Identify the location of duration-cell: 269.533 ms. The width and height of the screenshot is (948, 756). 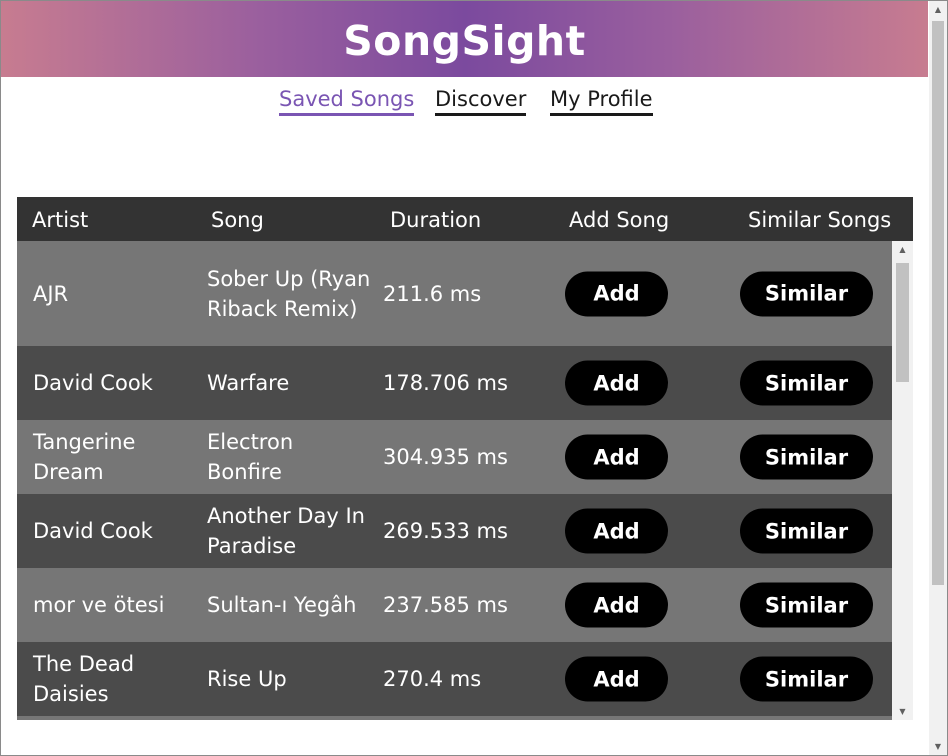
(445, 531).